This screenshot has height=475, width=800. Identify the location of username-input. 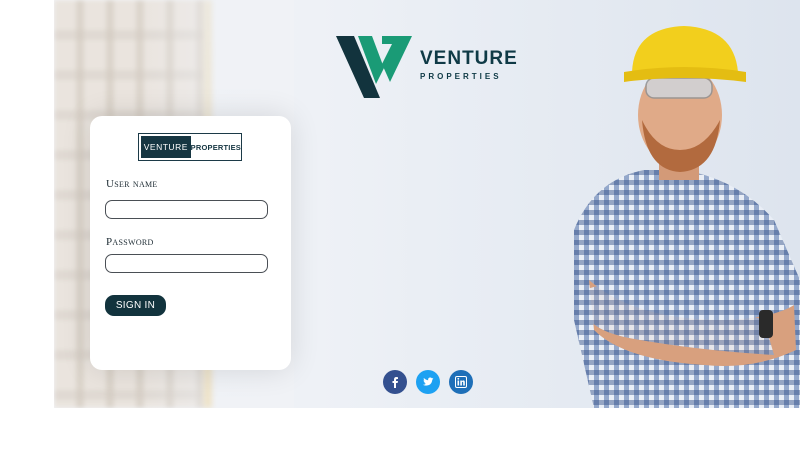
(186, 209).